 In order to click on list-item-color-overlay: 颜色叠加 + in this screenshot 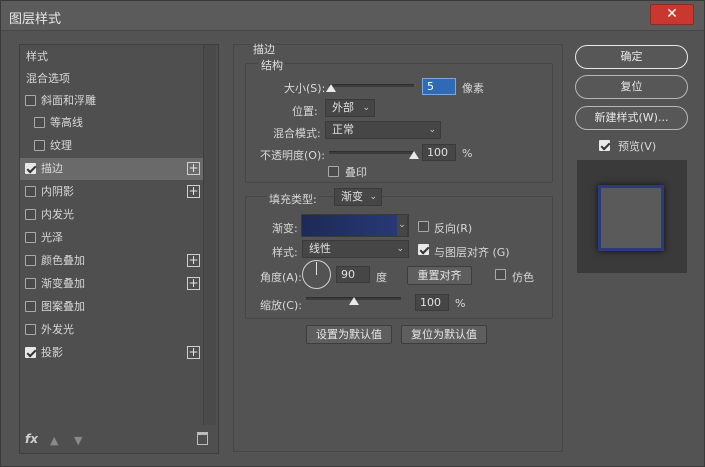, I will do `click(111, 261)`.